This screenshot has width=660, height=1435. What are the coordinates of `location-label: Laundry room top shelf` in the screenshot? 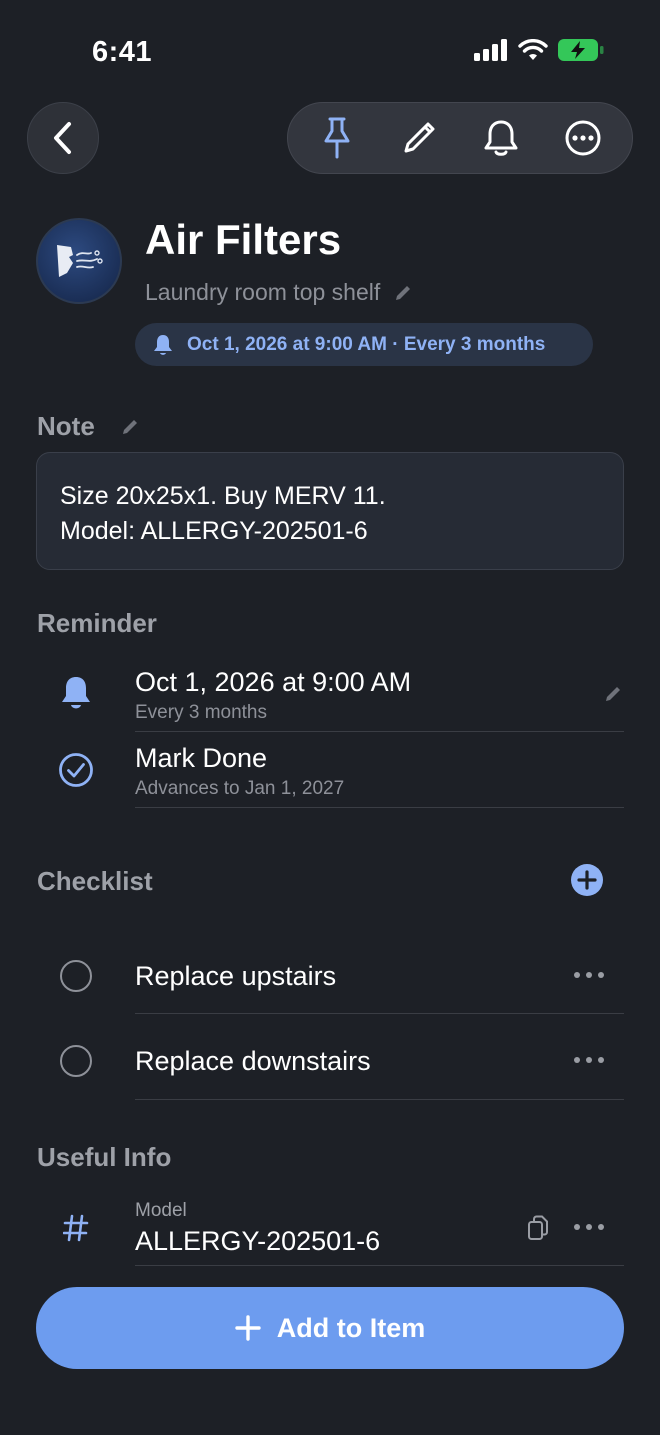 It's located at (263, 292).